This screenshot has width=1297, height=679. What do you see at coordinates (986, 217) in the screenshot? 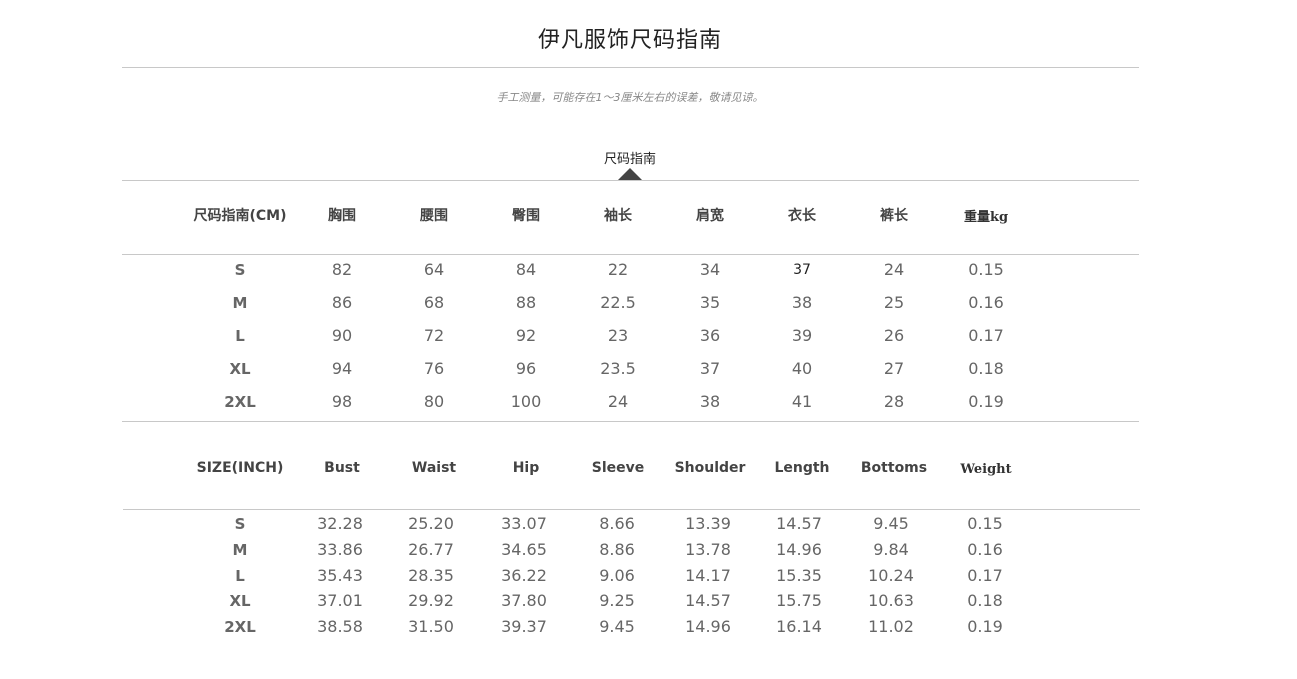
I see `cm-header-weight: 重量kg` at bounding box center [986, 217].